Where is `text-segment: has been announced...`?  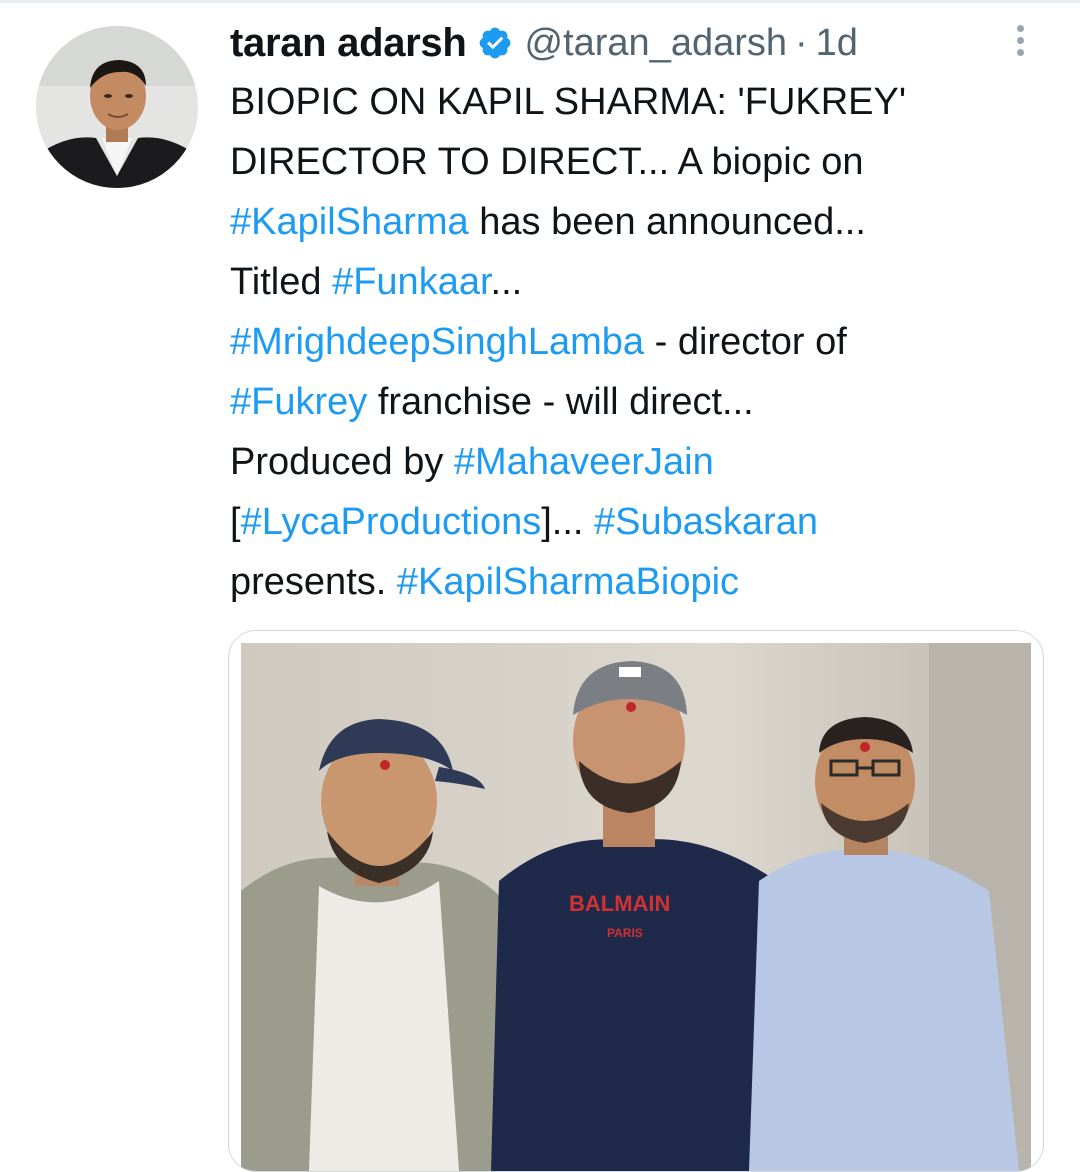
text-segment: has been announced... is located at coordinates (667, 222).